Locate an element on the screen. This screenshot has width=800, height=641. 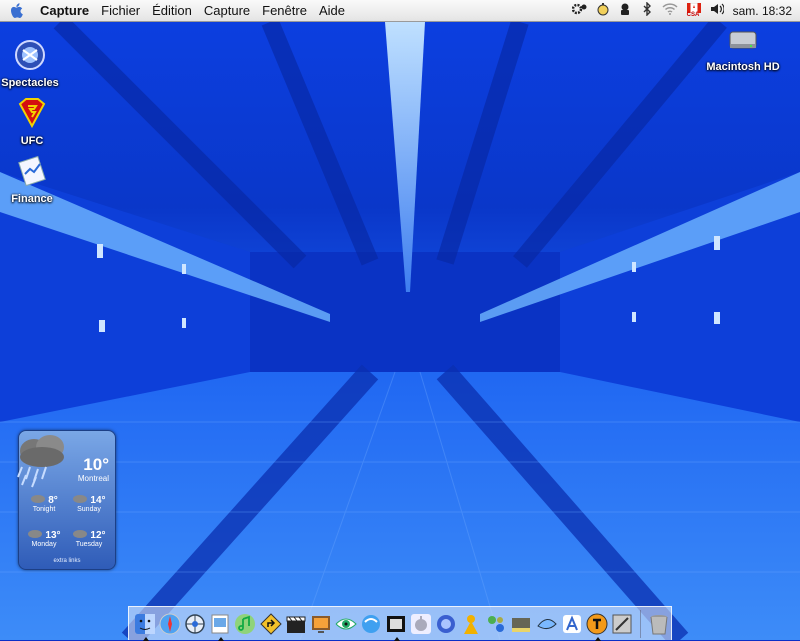
web-globe-icon is located at coordinates (370, 623).